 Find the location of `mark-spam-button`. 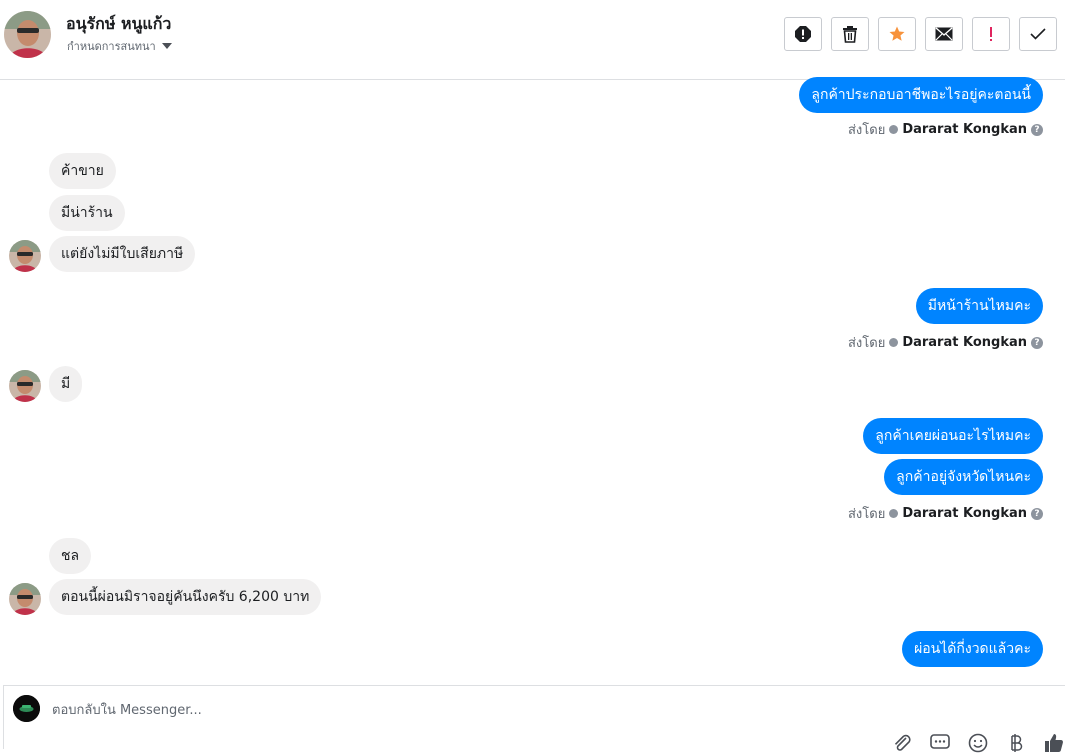

mark-spam-button is located at coordinates (803, 34).